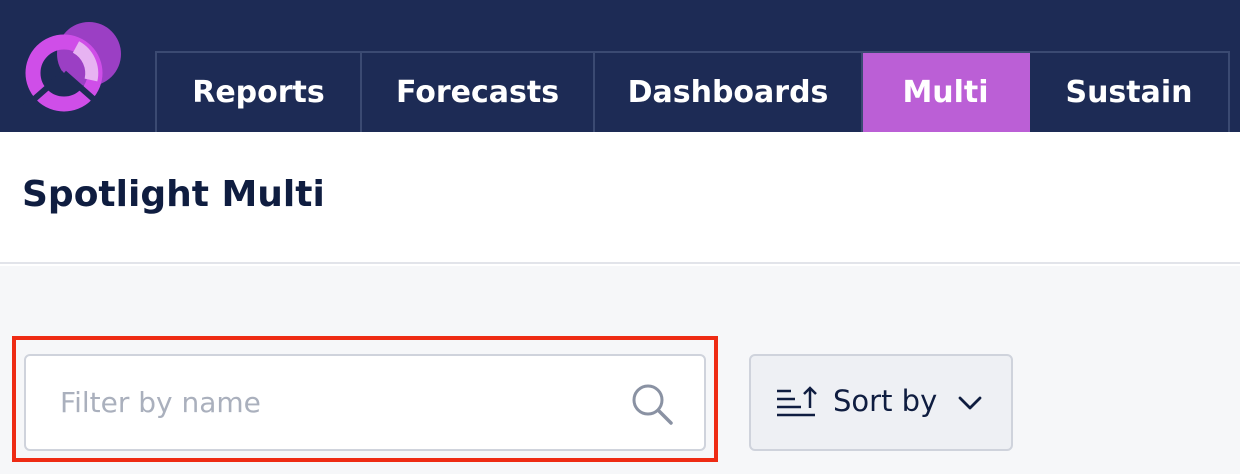 This screenshot has height=474, width=1240. What do you see at coordinates (970, 403) in the screenshot?
I see `chevron-down-icon` at bounding box center [970, 403].